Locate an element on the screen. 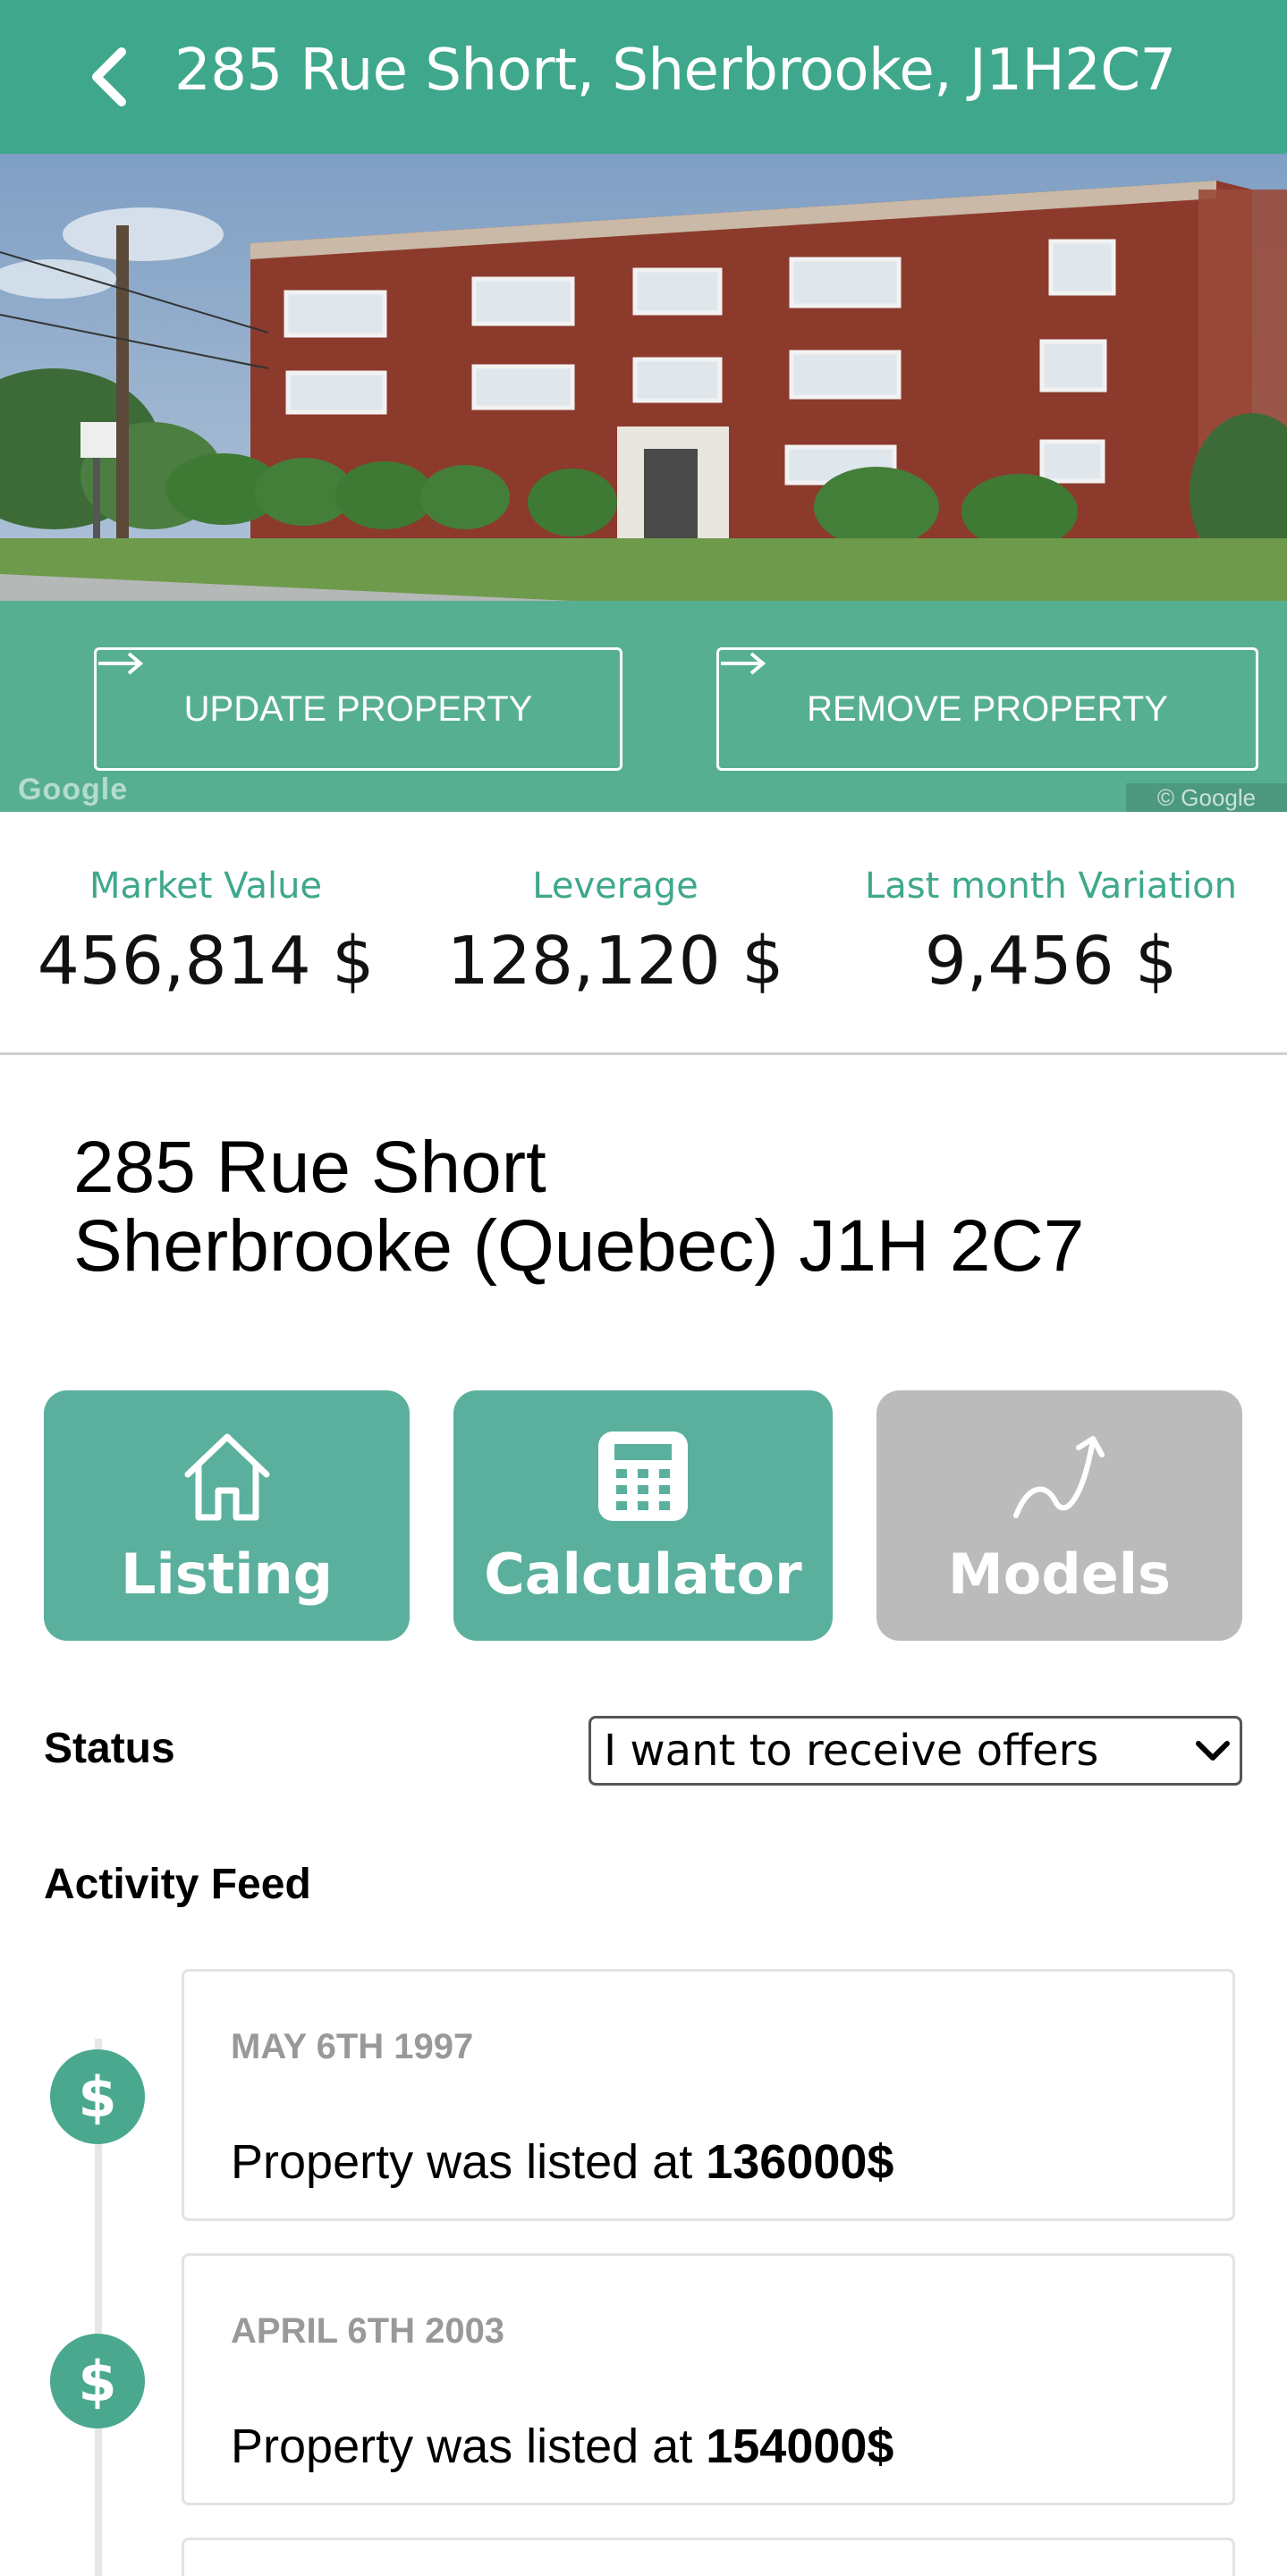  remove-property-label: REMOVE PROPERTY is located at coordinates (987, 708).